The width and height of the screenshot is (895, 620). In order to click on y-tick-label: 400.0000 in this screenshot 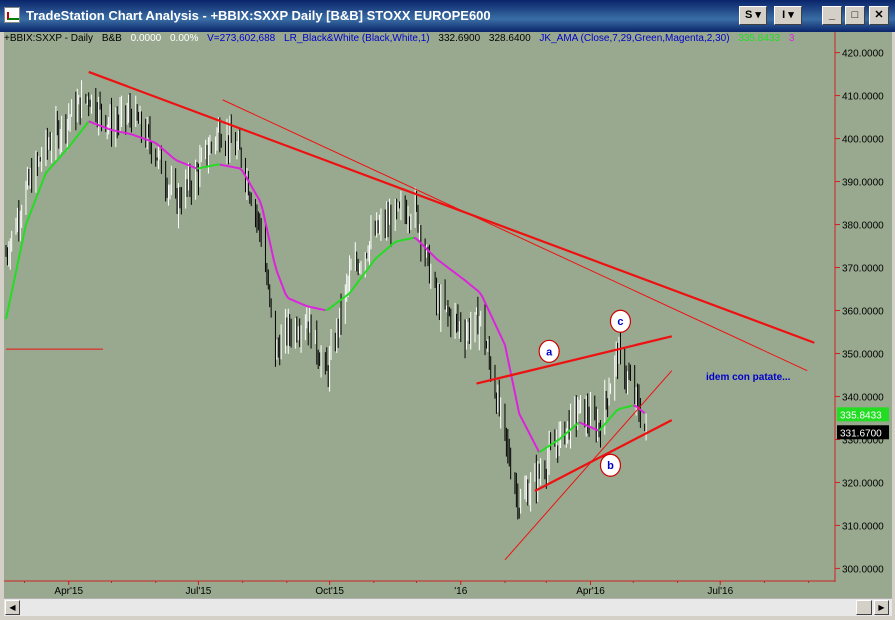, I will do `click(863, 140)`.